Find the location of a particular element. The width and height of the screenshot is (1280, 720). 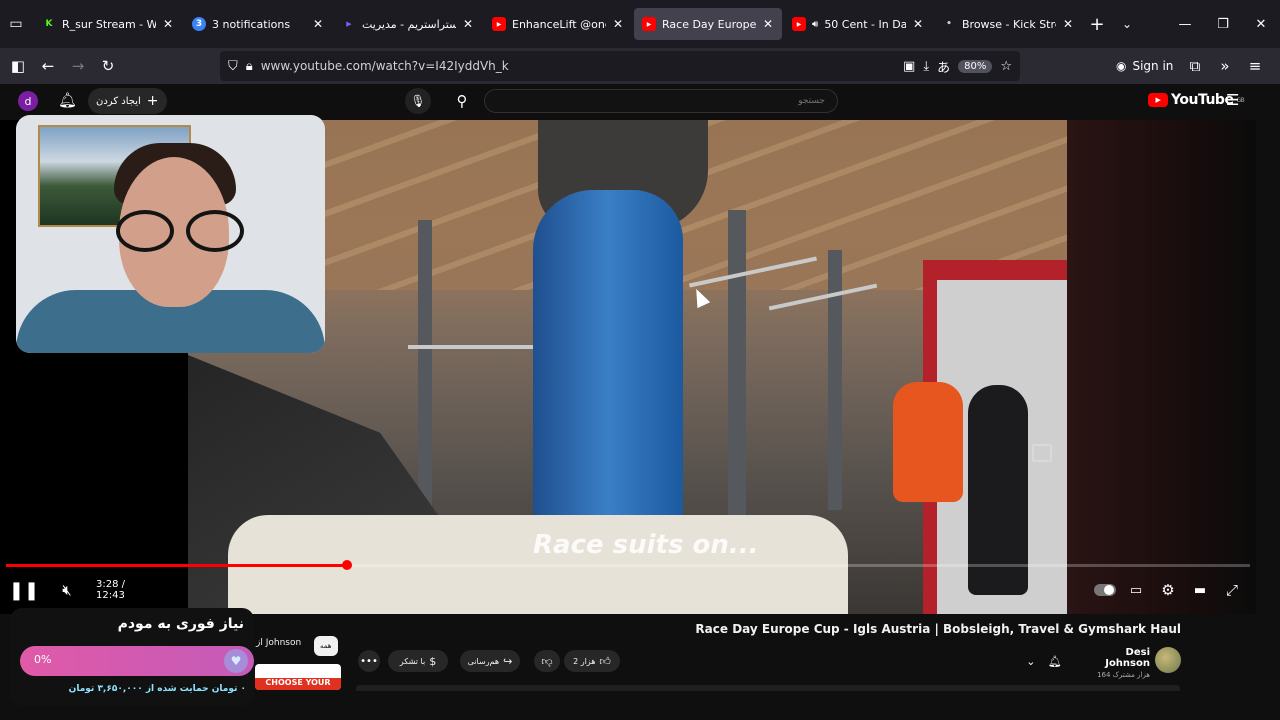

notification-badge-icon: 3 is located at coordinates (199, 24).